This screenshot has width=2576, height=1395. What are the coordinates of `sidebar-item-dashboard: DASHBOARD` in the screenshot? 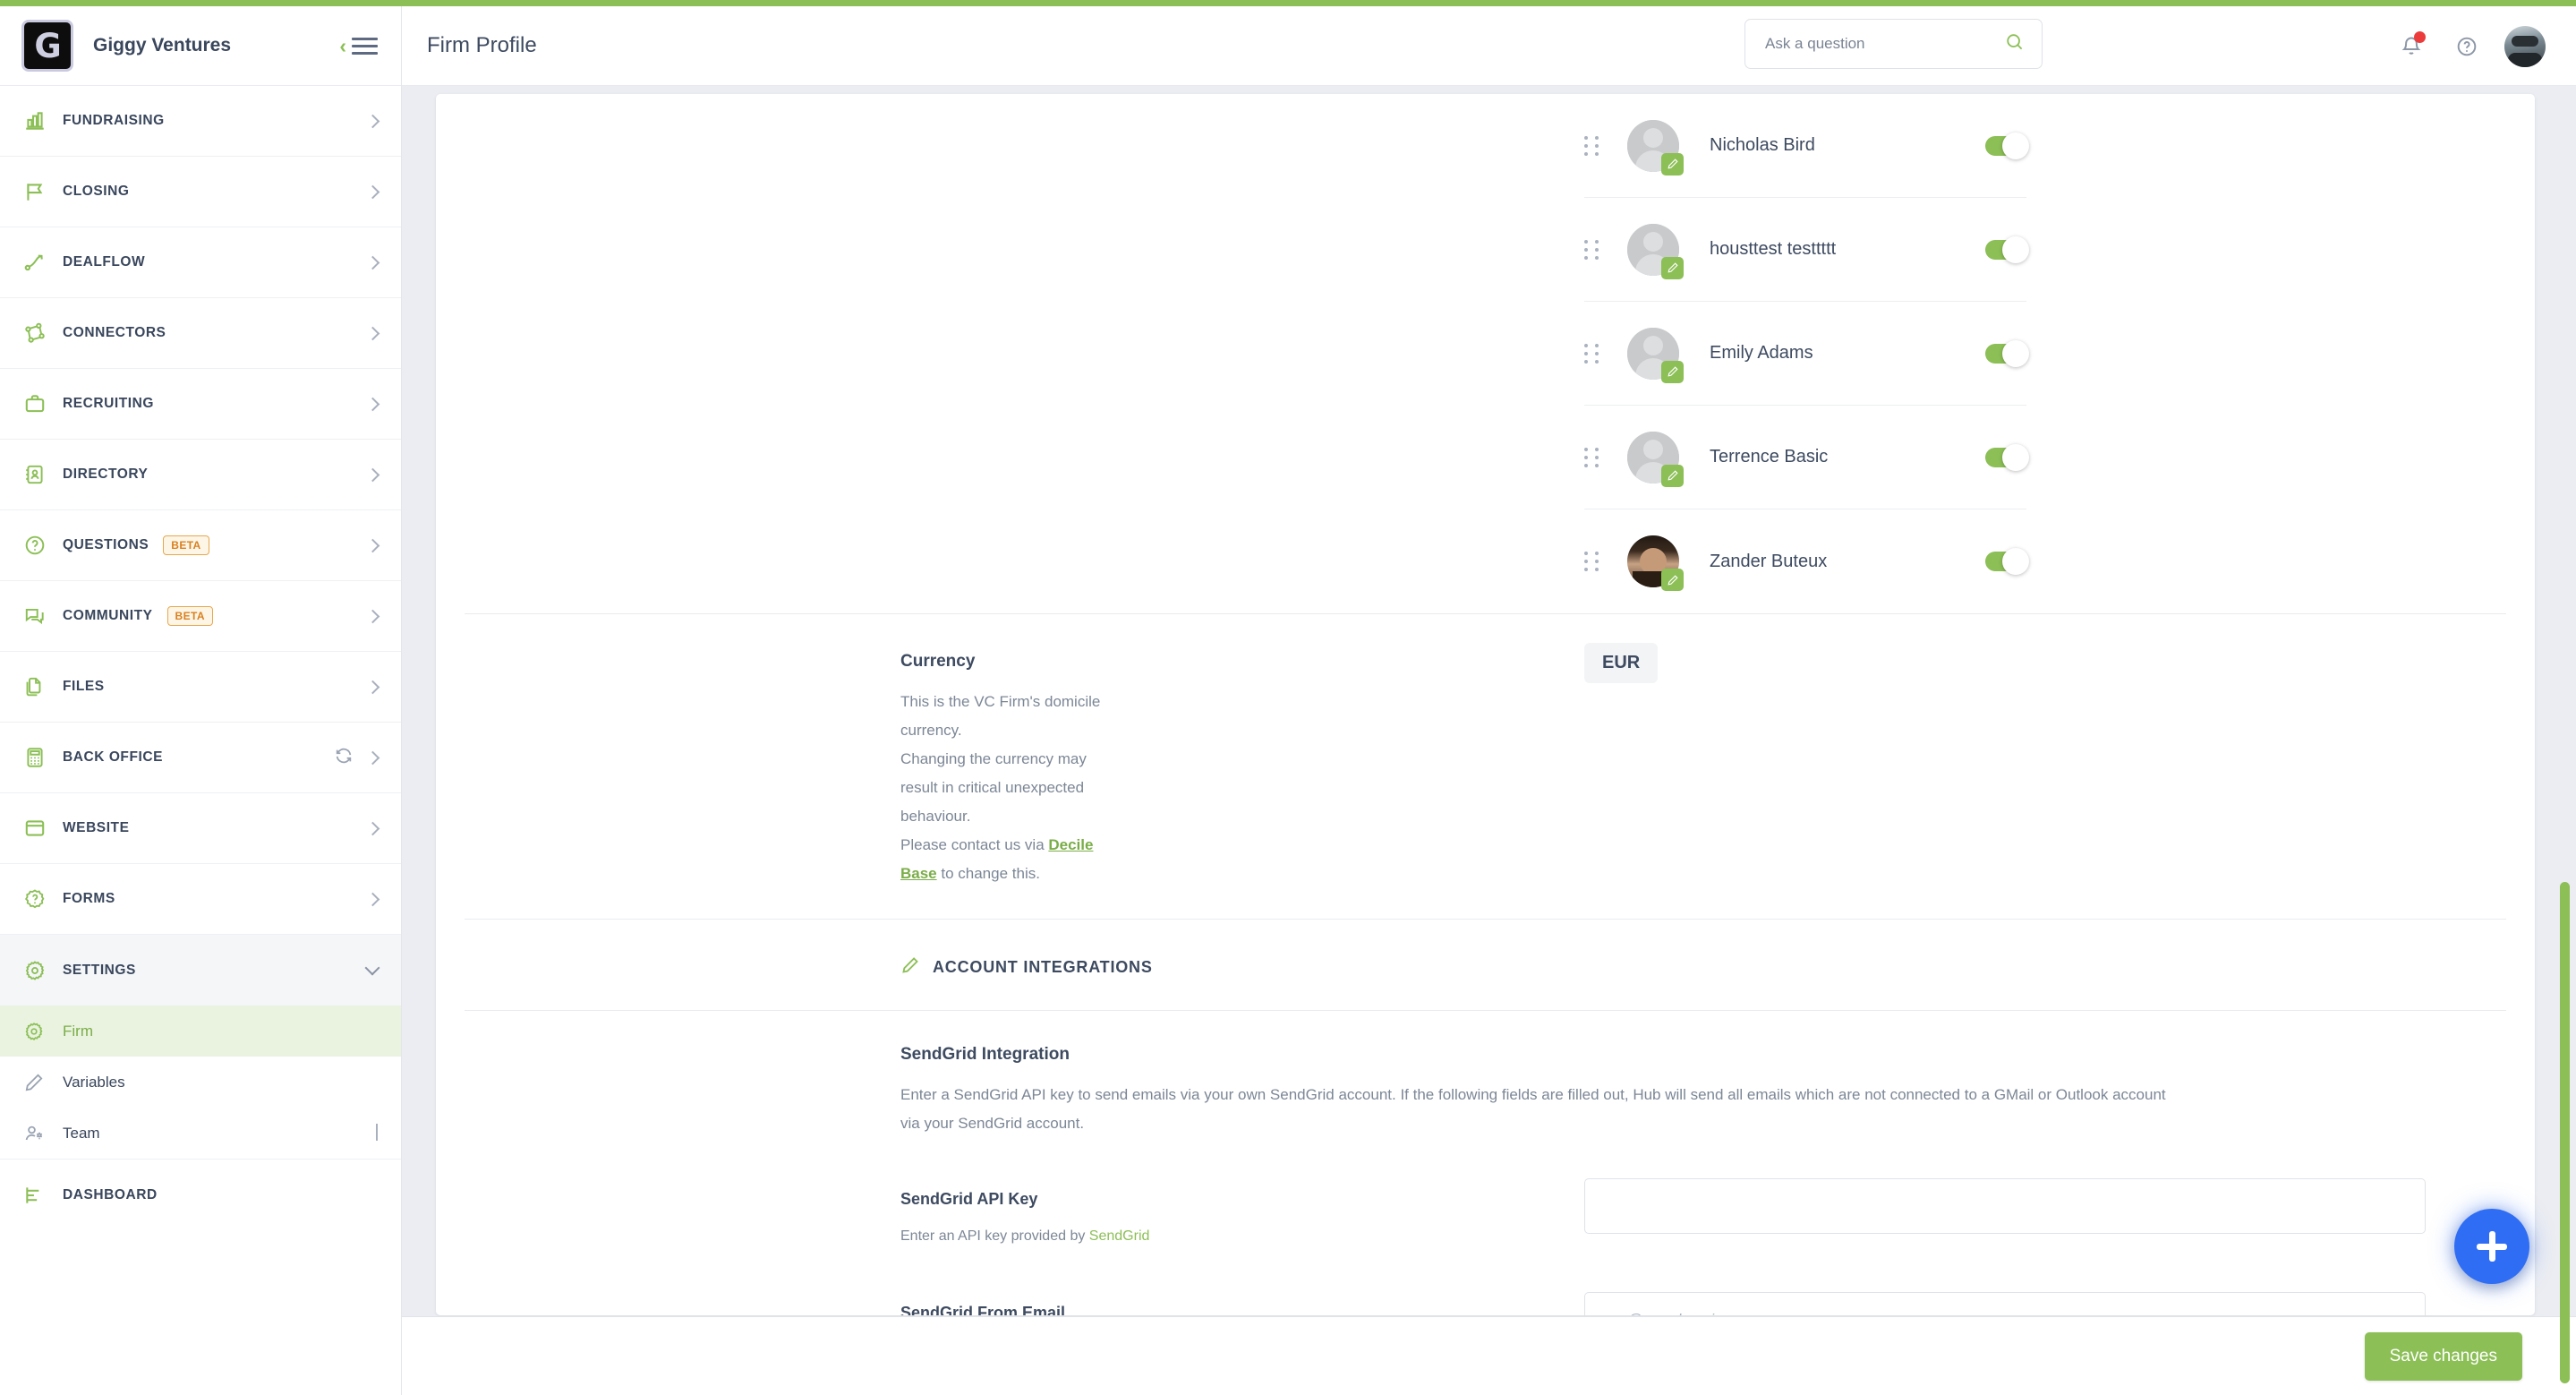 It's located at (200, 1195).